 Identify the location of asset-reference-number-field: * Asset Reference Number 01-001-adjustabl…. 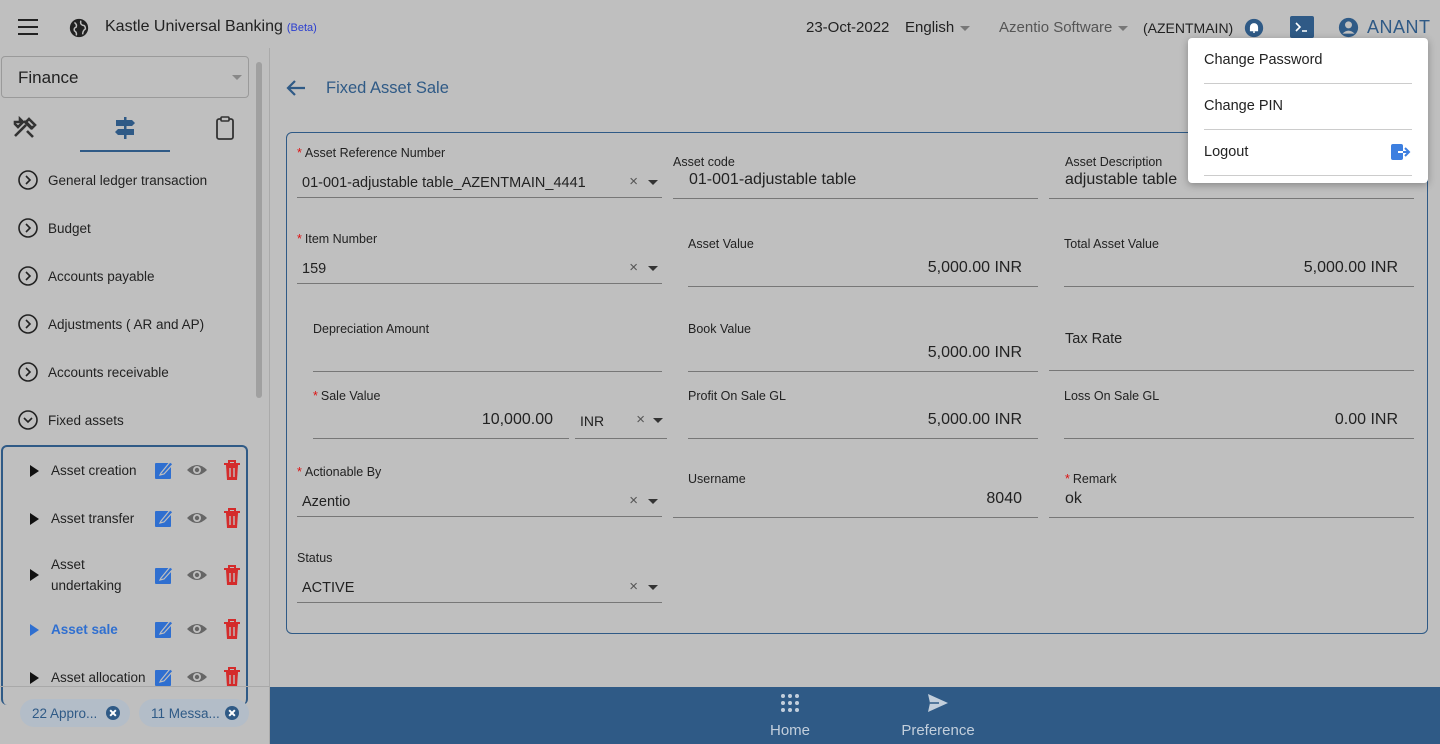
(479, 172).